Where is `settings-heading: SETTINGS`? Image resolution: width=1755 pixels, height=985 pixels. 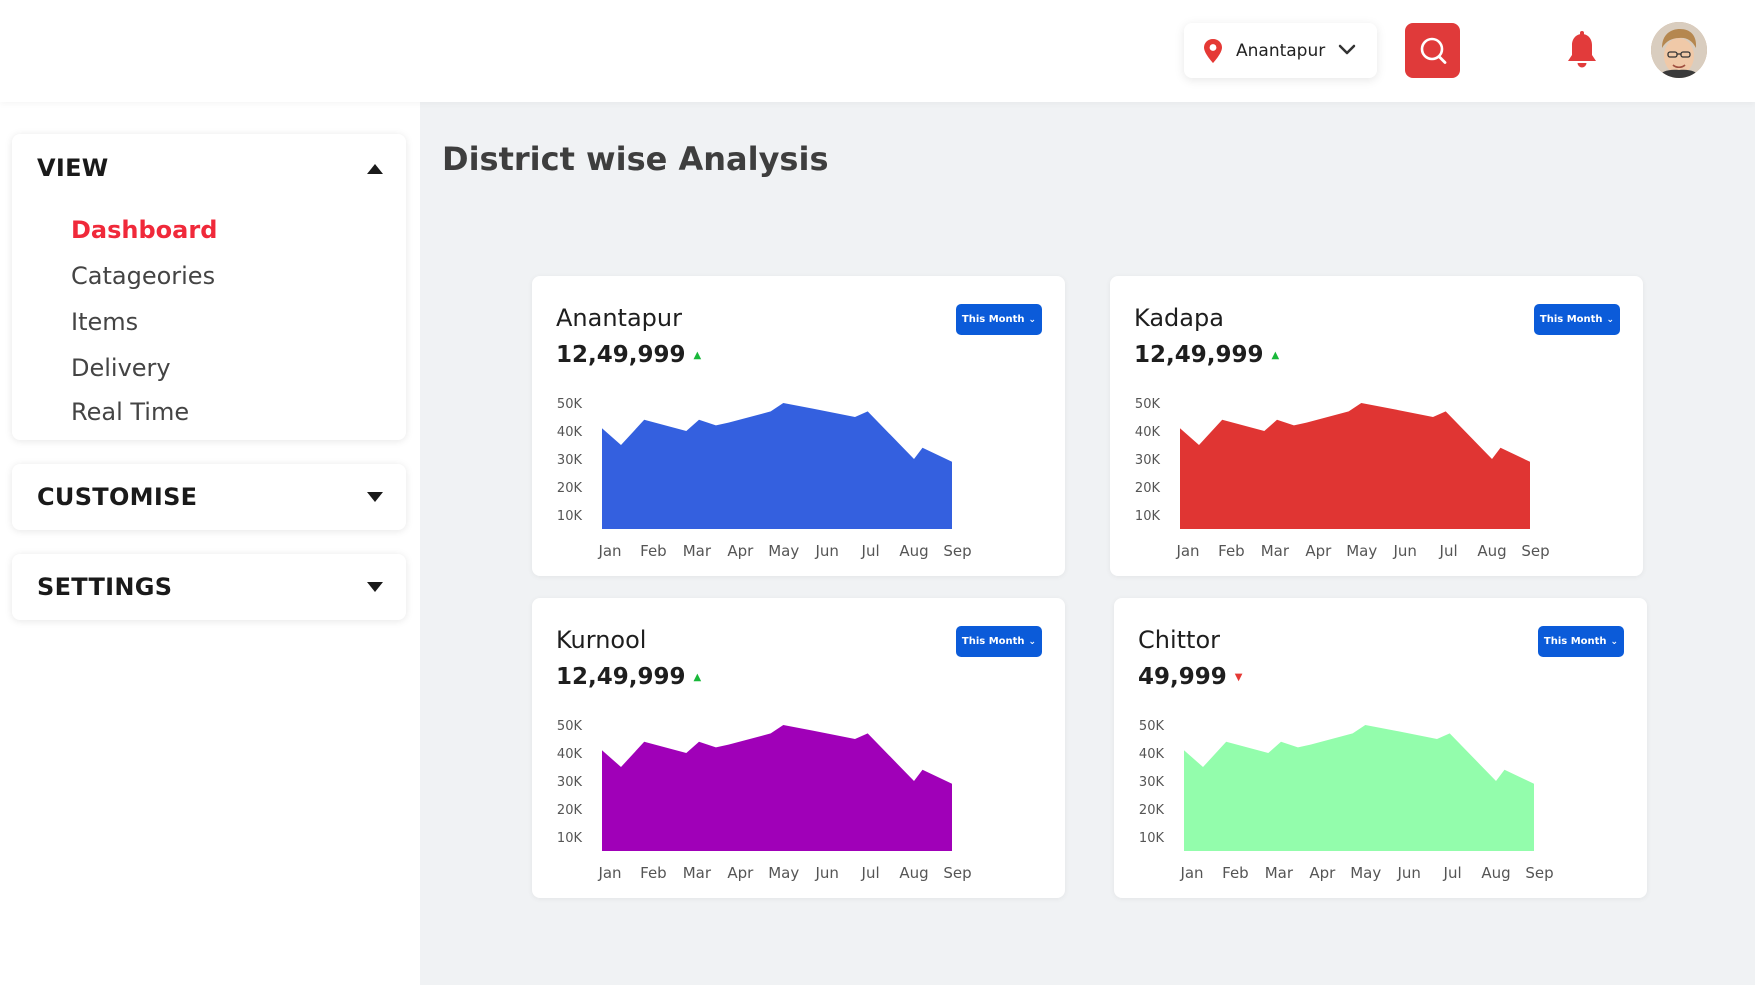 settings-heading: SETTINGS is located at coordinates (105, 587).